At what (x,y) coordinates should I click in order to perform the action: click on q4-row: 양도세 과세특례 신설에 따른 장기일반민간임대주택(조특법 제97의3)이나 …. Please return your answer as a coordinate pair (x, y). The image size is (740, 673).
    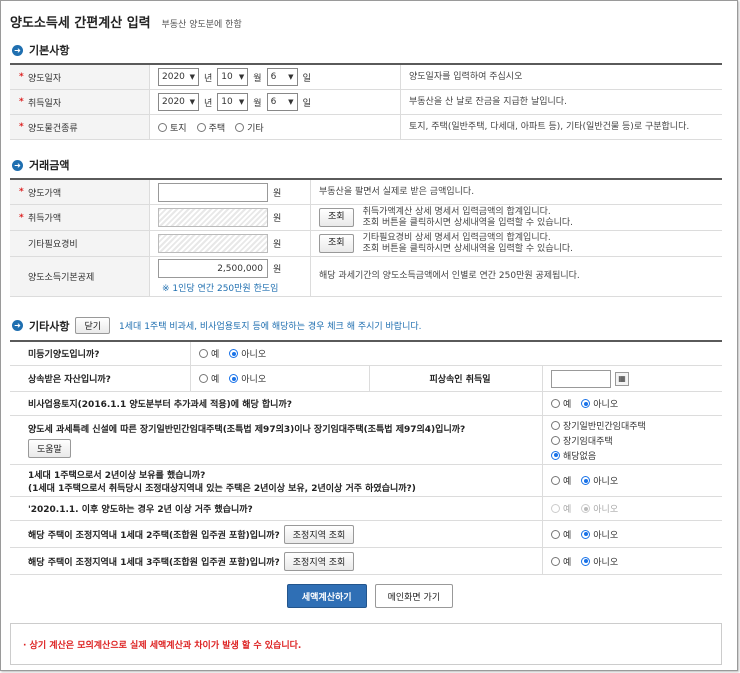
    Looking at the image, I should click on (366, 440).